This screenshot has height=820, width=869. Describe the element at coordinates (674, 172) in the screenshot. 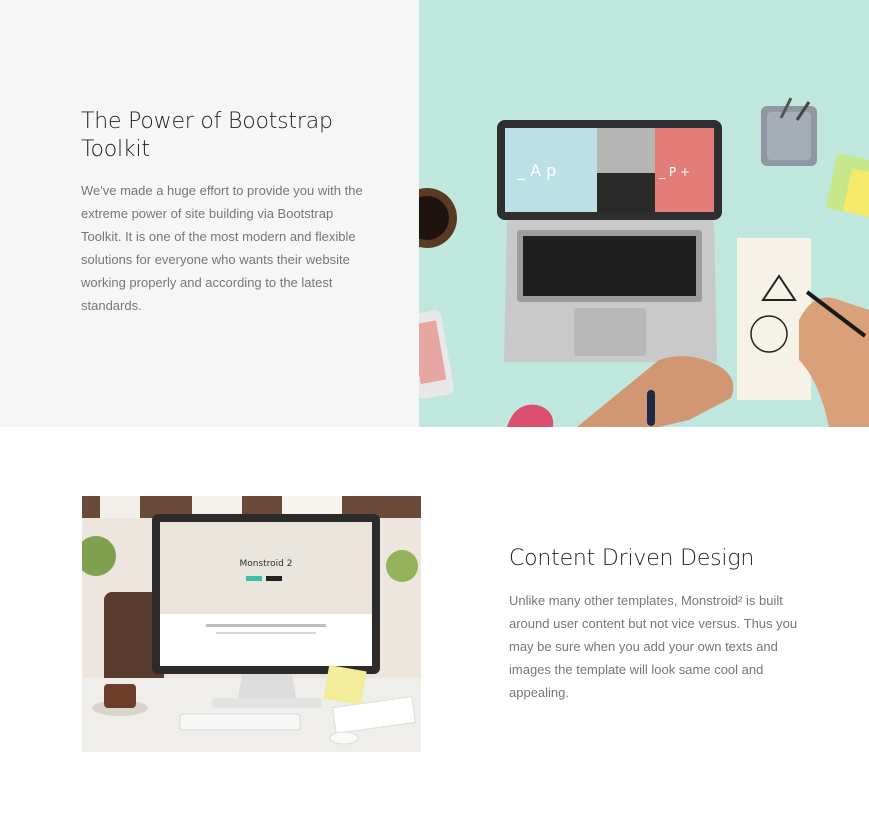

I see `screen-text-b: _ P +` at that location.